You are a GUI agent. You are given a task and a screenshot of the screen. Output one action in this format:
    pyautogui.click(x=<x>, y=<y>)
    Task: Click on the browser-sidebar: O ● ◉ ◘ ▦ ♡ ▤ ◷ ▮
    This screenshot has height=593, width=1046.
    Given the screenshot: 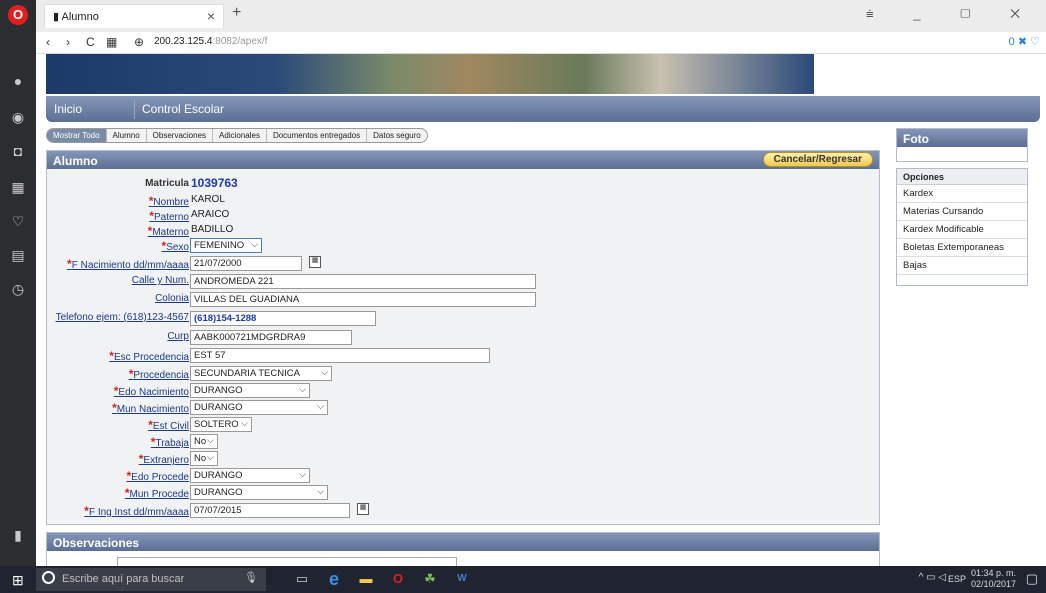 What is the action you would take?
    pyautogui.click(x=18, y=296)
    